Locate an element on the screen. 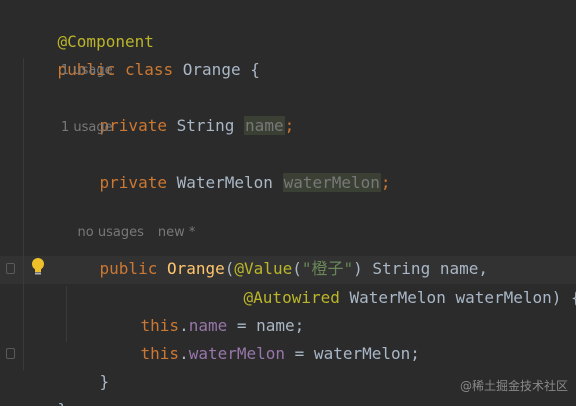 Image resolution: width=576 pixels, height=406 pixels. code-line-assign-watermelon: this.waterMelon = waterMelon; is located at coordinates (261, 337).